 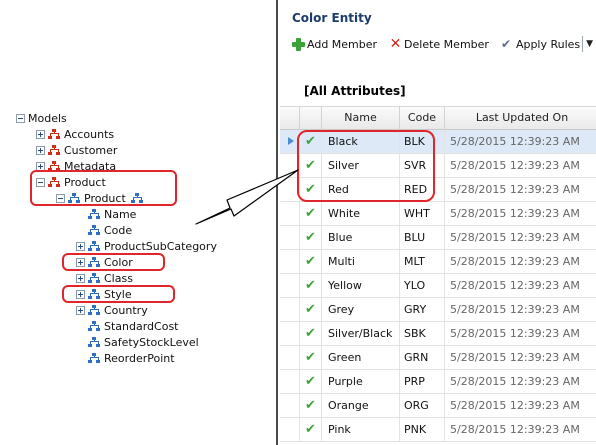 I want to click on annotation-oval-rows, so click(x=366, y=166).